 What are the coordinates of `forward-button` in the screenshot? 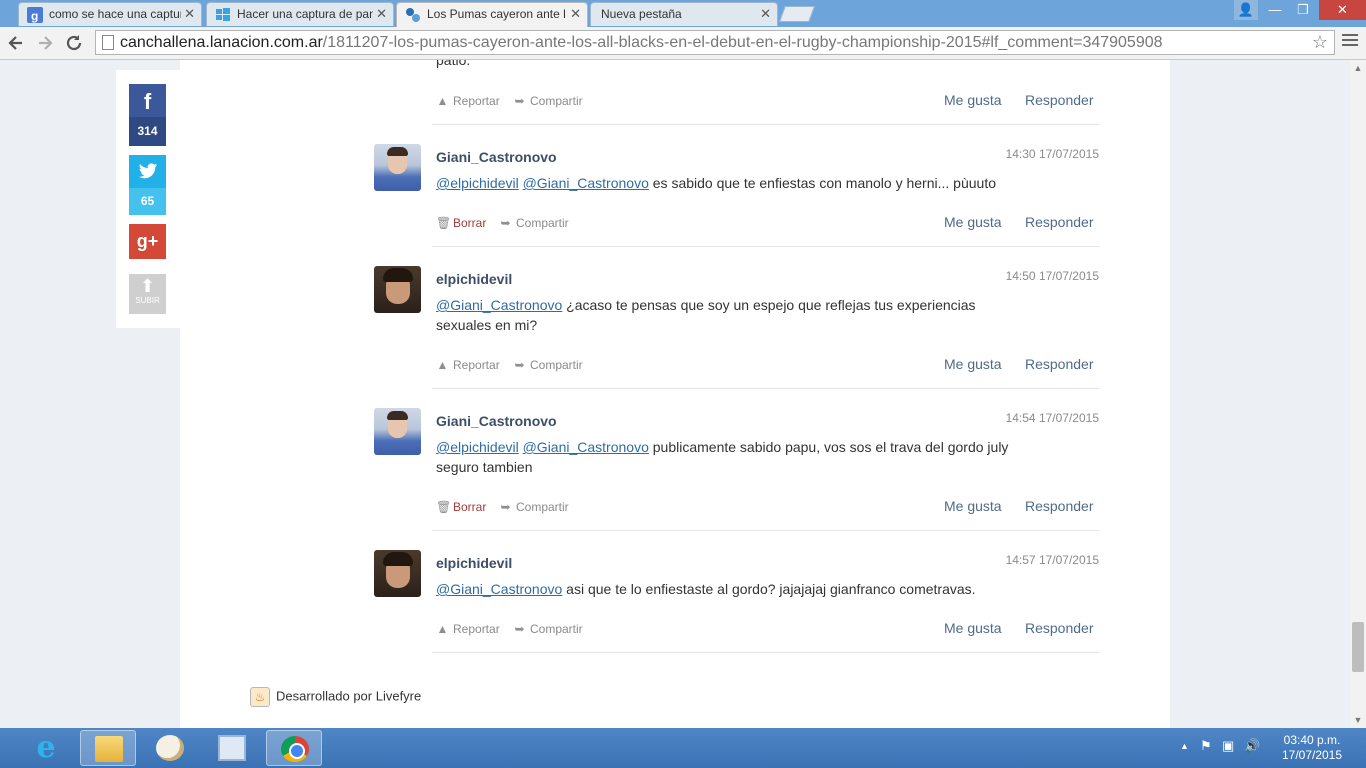 It's located at (45, 43).